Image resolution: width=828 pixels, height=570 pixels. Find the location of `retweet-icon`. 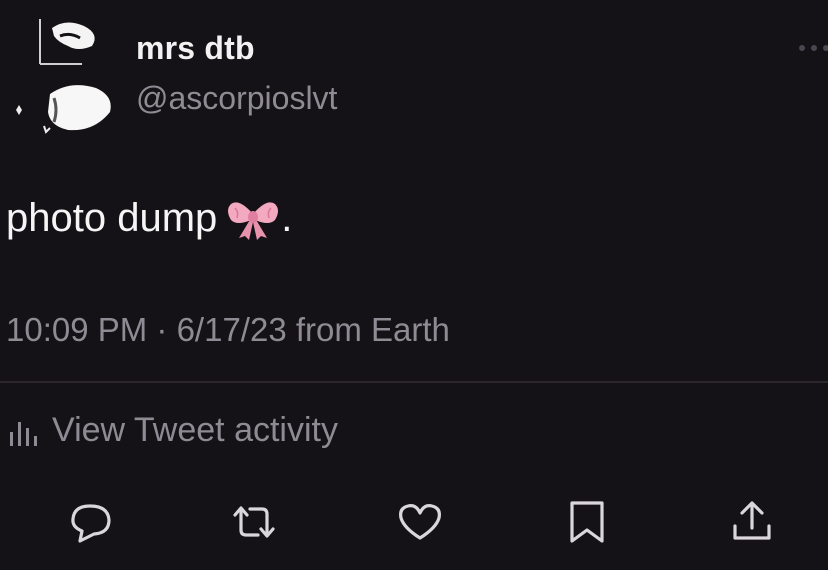

retweet-icon is located at coordinates (254, 522).